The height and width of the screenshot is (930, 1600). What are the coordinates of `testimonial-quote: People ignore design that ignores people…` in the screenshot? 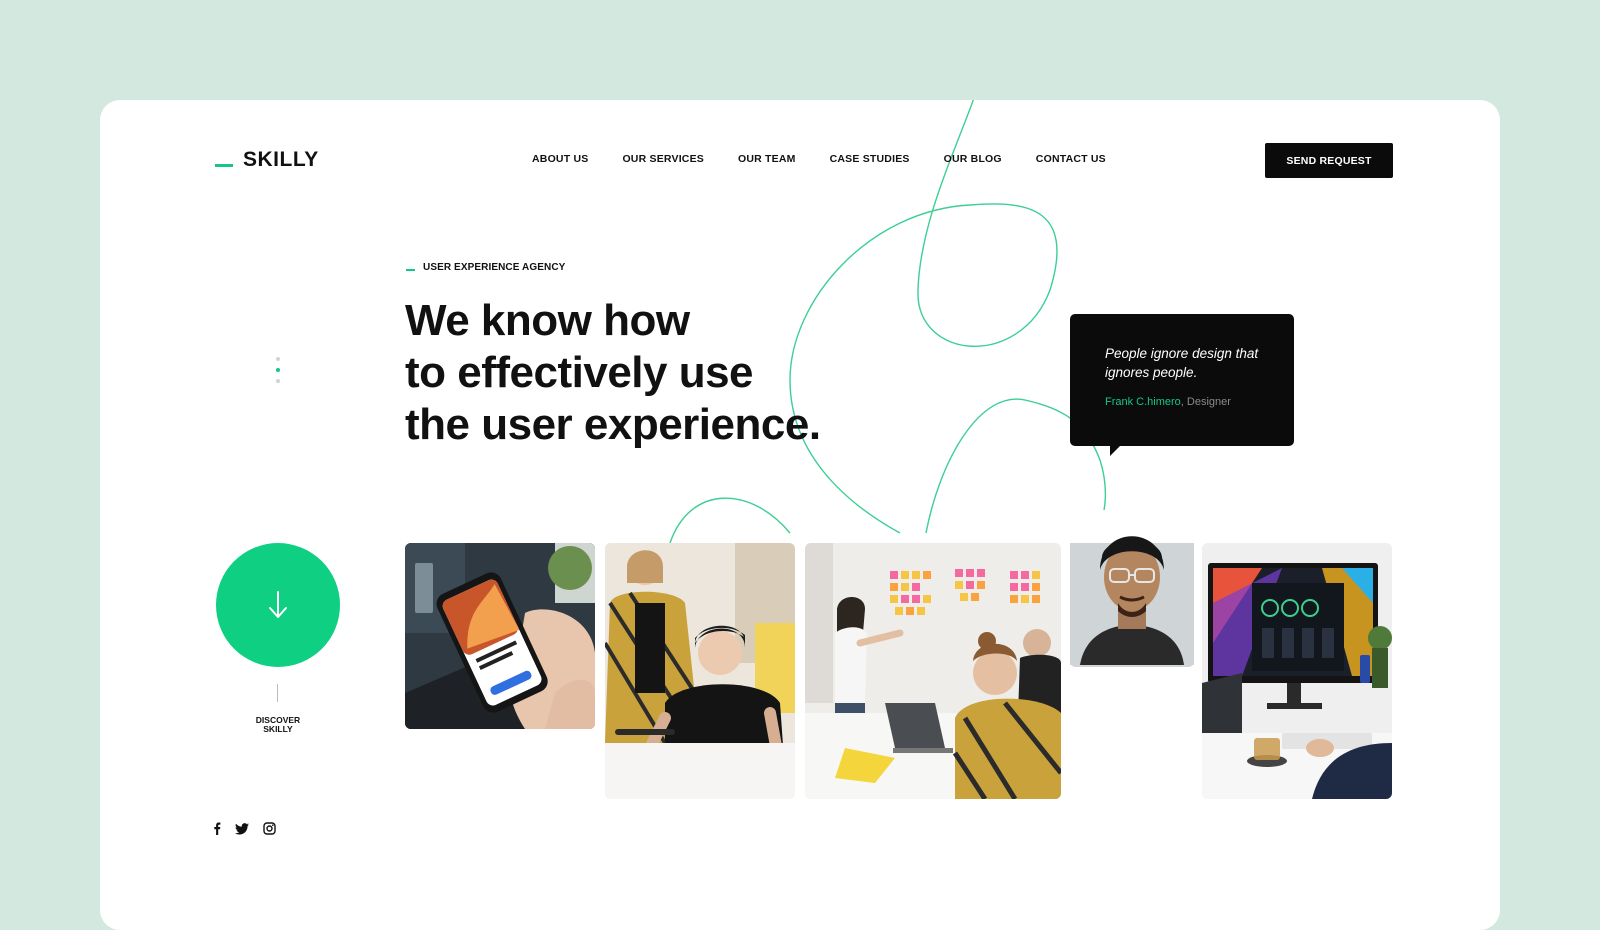 It's located at (1182, 385).